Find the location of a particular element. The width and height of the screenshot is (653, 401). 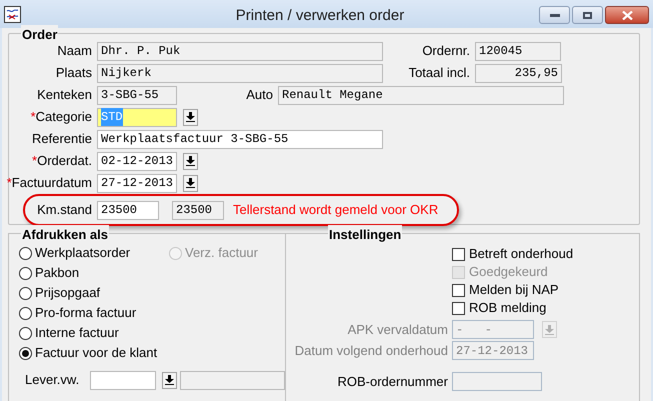

group-legend: Instellingen is located at coordinates (365, 234).